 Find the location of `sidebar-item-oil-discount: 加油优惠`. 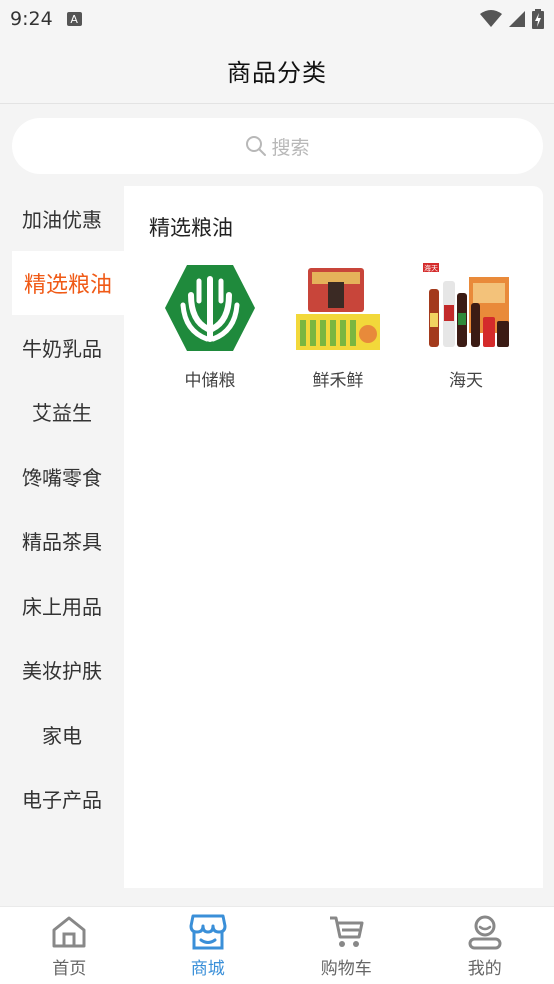

sidebar-item-oil-discount: 加油优惠 is located at coordinates (62, 218).